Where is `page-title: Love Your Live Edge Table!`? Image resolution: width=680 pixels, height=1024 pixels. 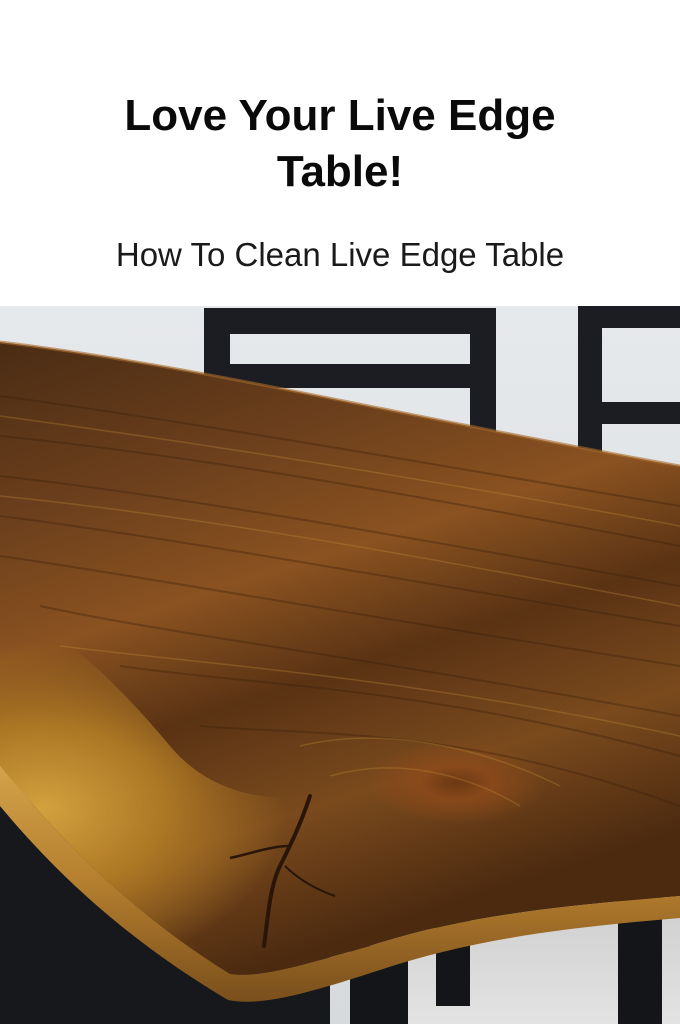 page-title: Love Your Live Edge Table! is located at coordinates (340, 143).